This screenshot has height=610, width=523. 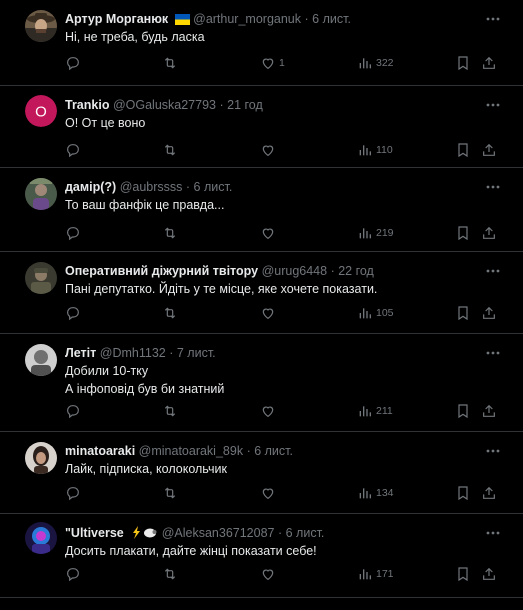 I want to click on display-name: Артур Морганюк, so click(x=116, y=19).